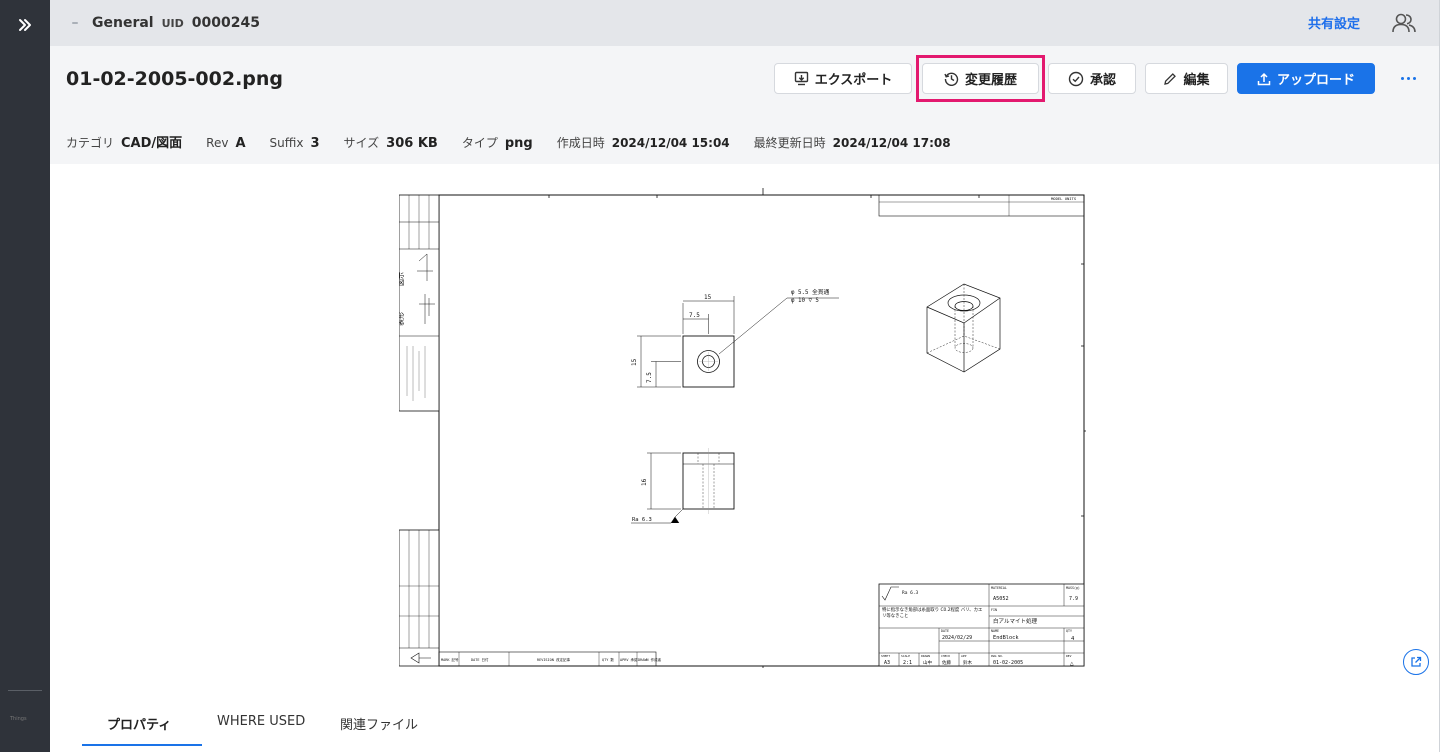 This screenshot has height=752, width=1440. I want to click on suffix-label: Suffix, so click(286, 143).